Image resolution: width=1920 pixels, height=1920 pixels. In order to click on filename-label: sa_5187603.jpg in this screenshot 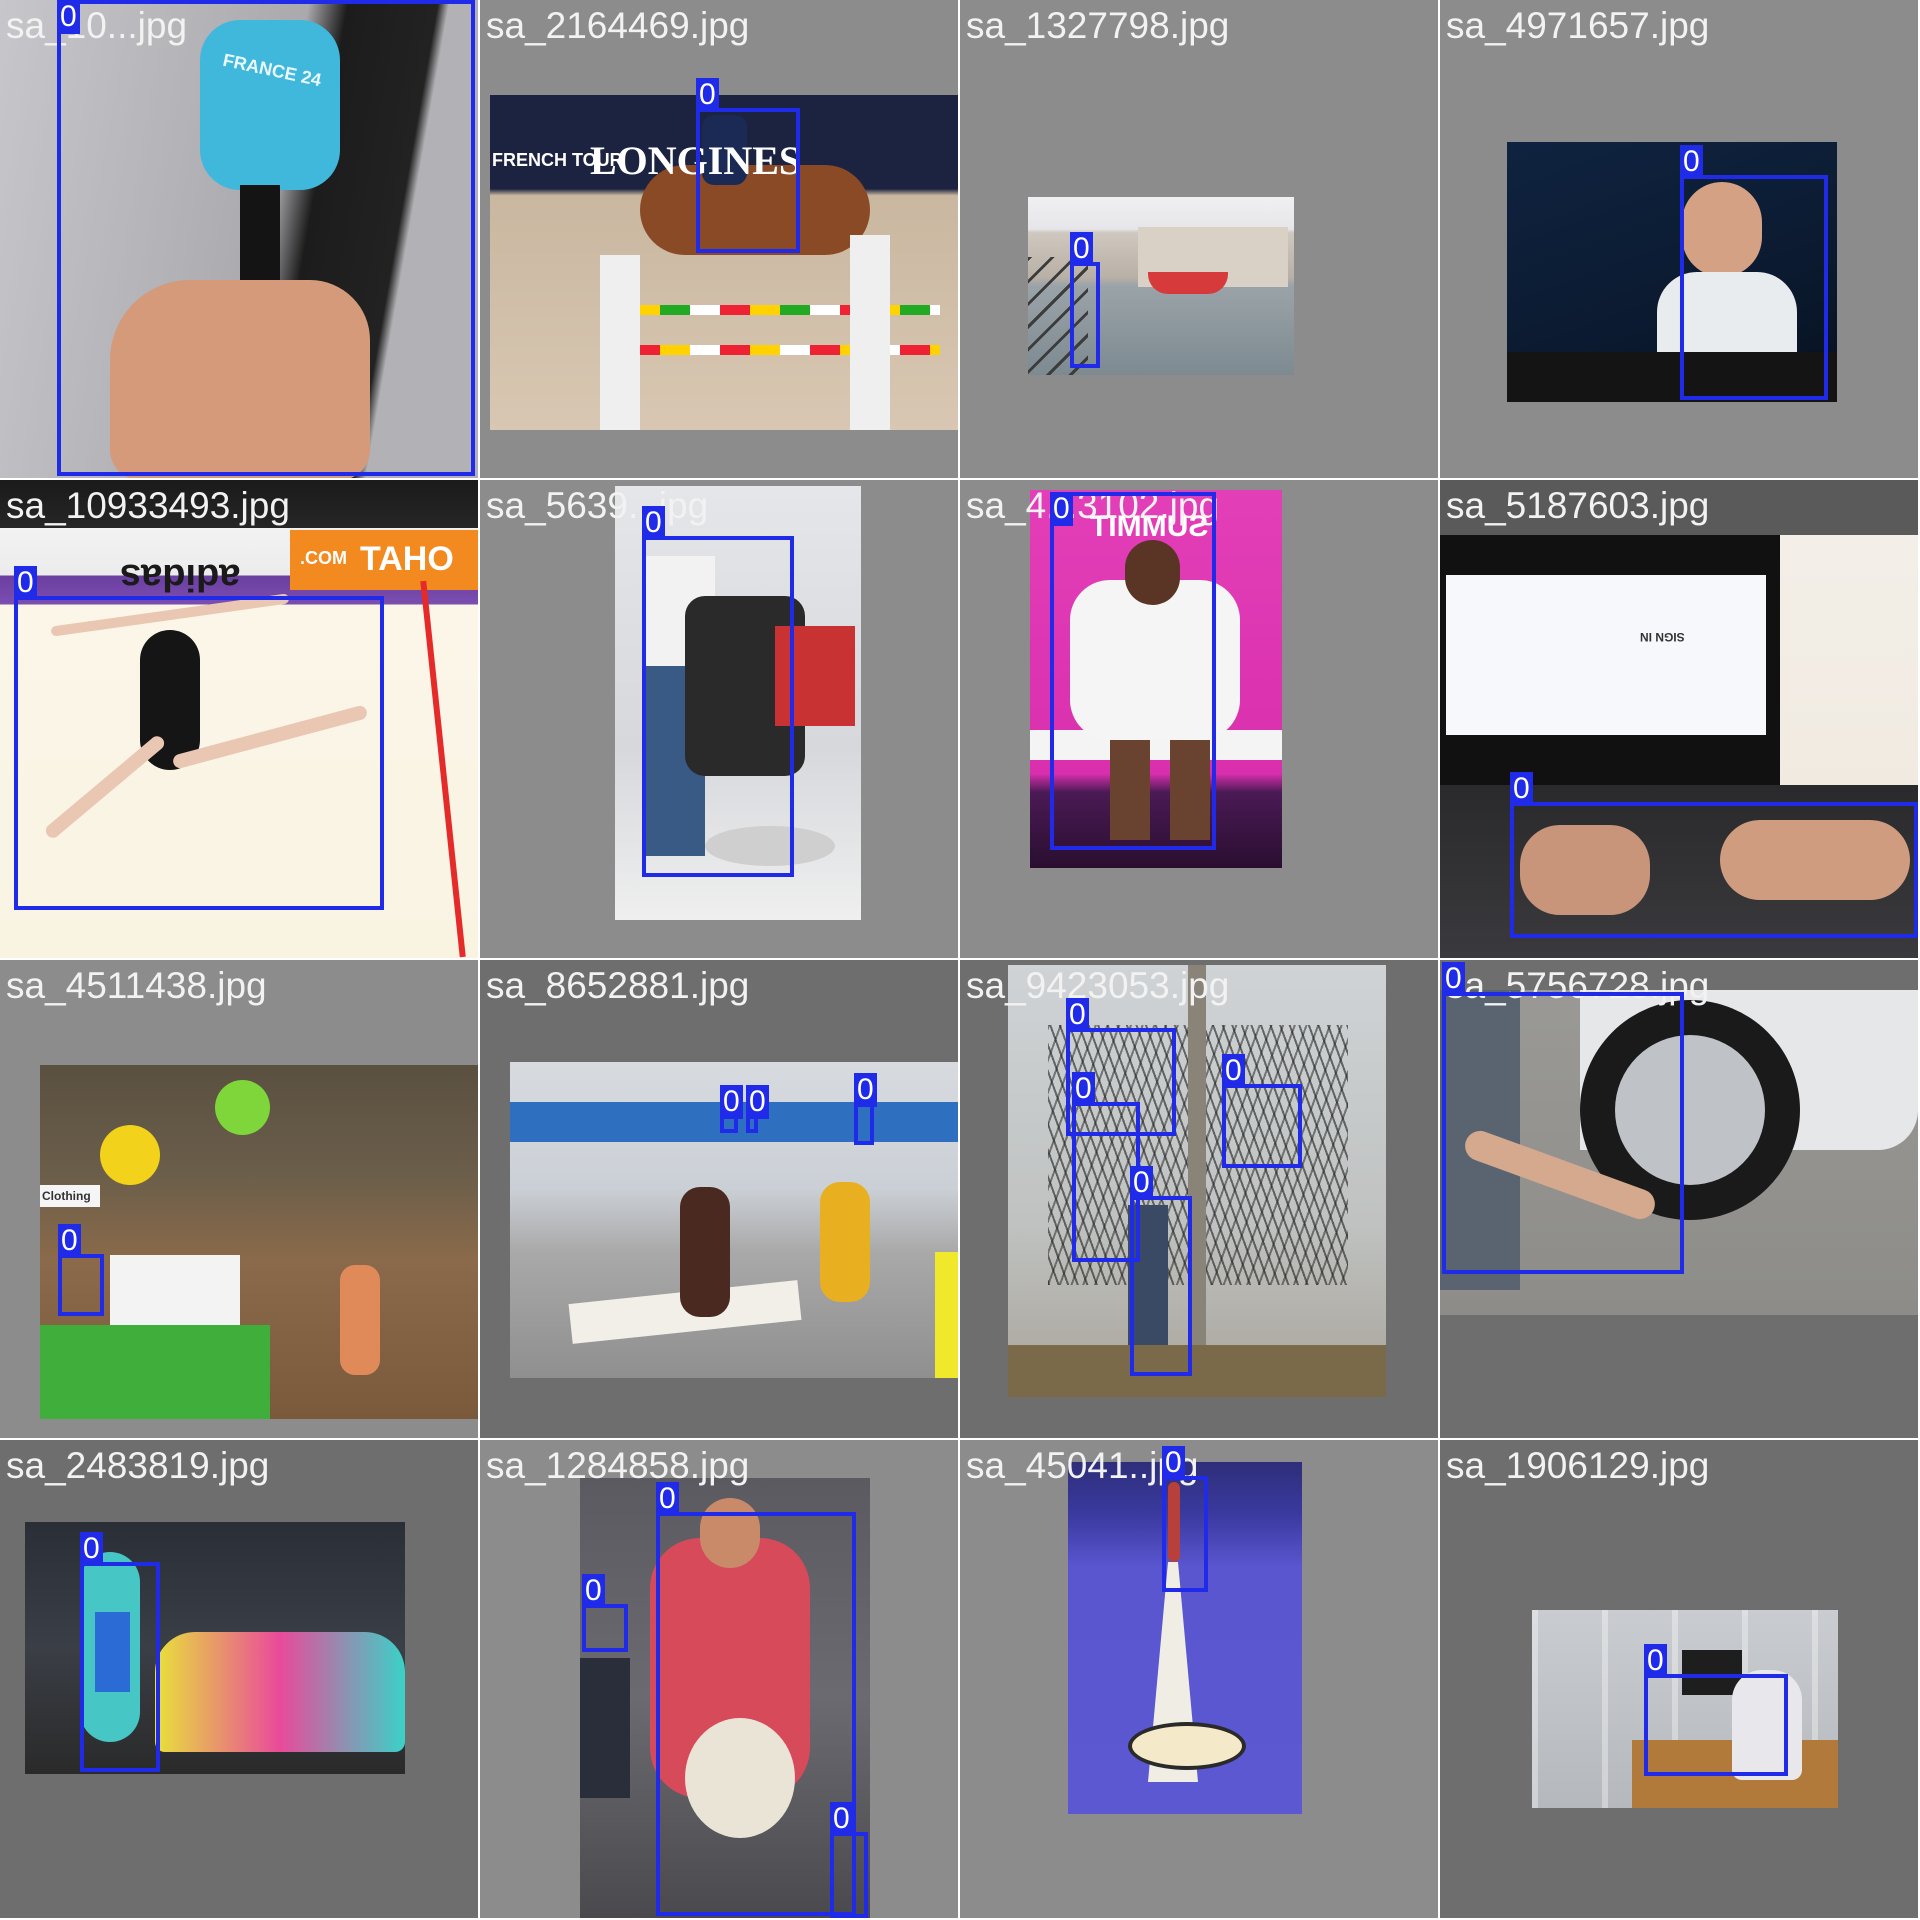, I will do `click(1578, 505)`.